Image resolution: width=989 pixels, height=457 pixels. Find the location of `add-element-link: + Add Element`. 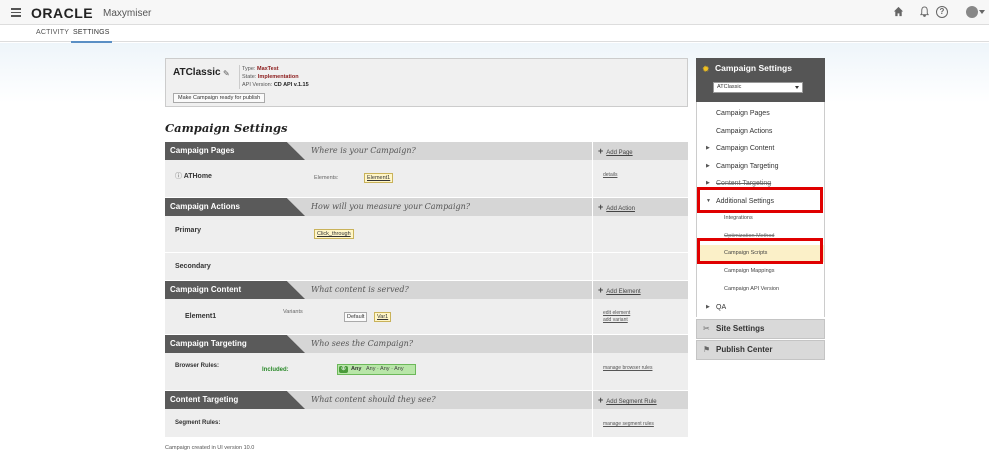

add-element-link: + Add Element is located at coordinates (619, 291).